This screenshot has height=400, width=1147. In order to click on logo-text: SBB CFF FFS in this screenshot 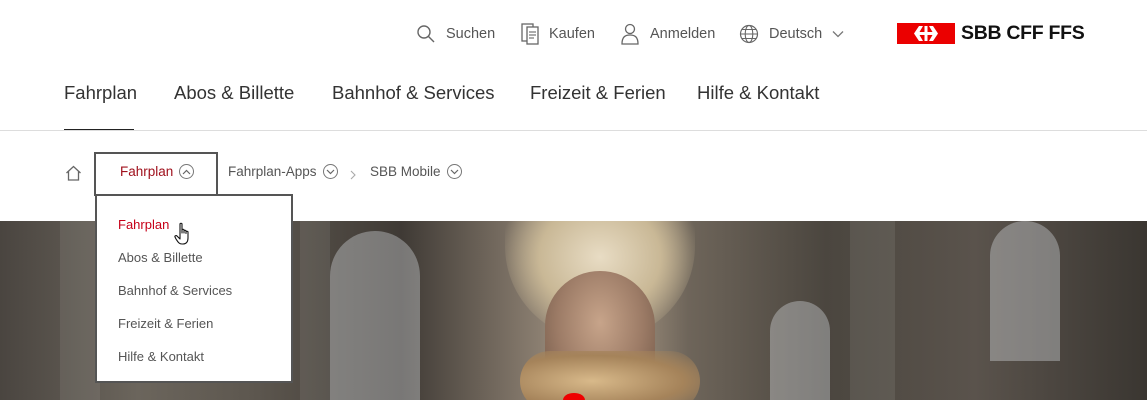, I will do `click(1023, 33)`.